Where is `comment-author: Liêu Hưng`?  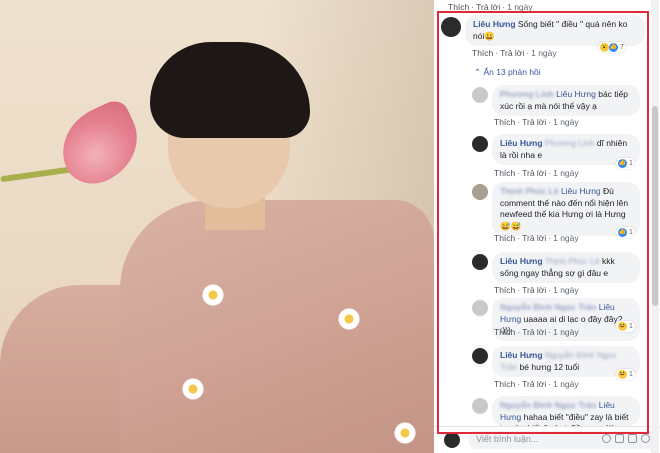
comment-author: Liêu Hưng is located at coordinates (494, 24).